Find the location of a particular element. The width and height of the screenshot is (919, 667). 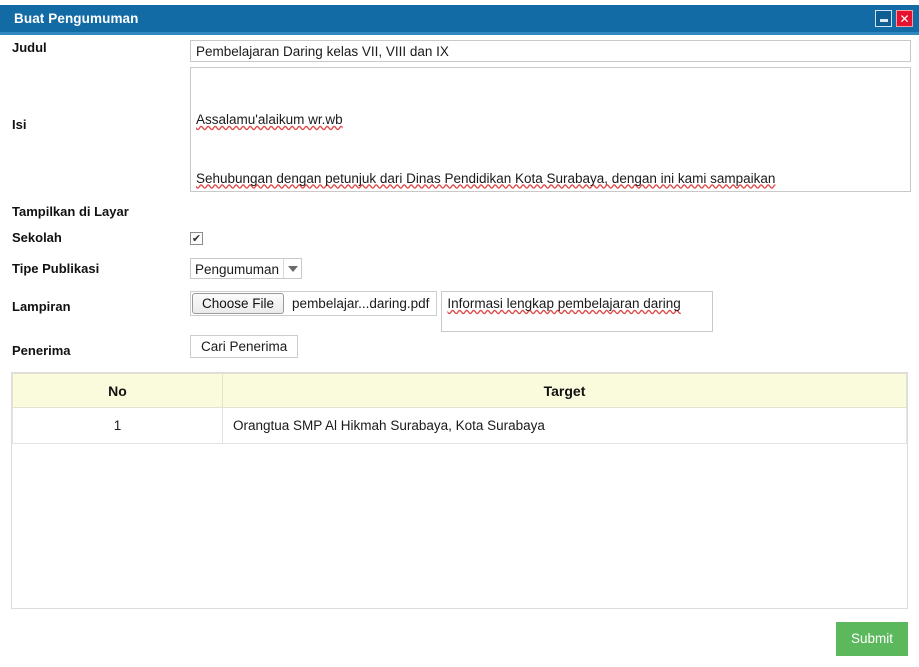

row-judul: Judul is located at coordinates (459, 53).